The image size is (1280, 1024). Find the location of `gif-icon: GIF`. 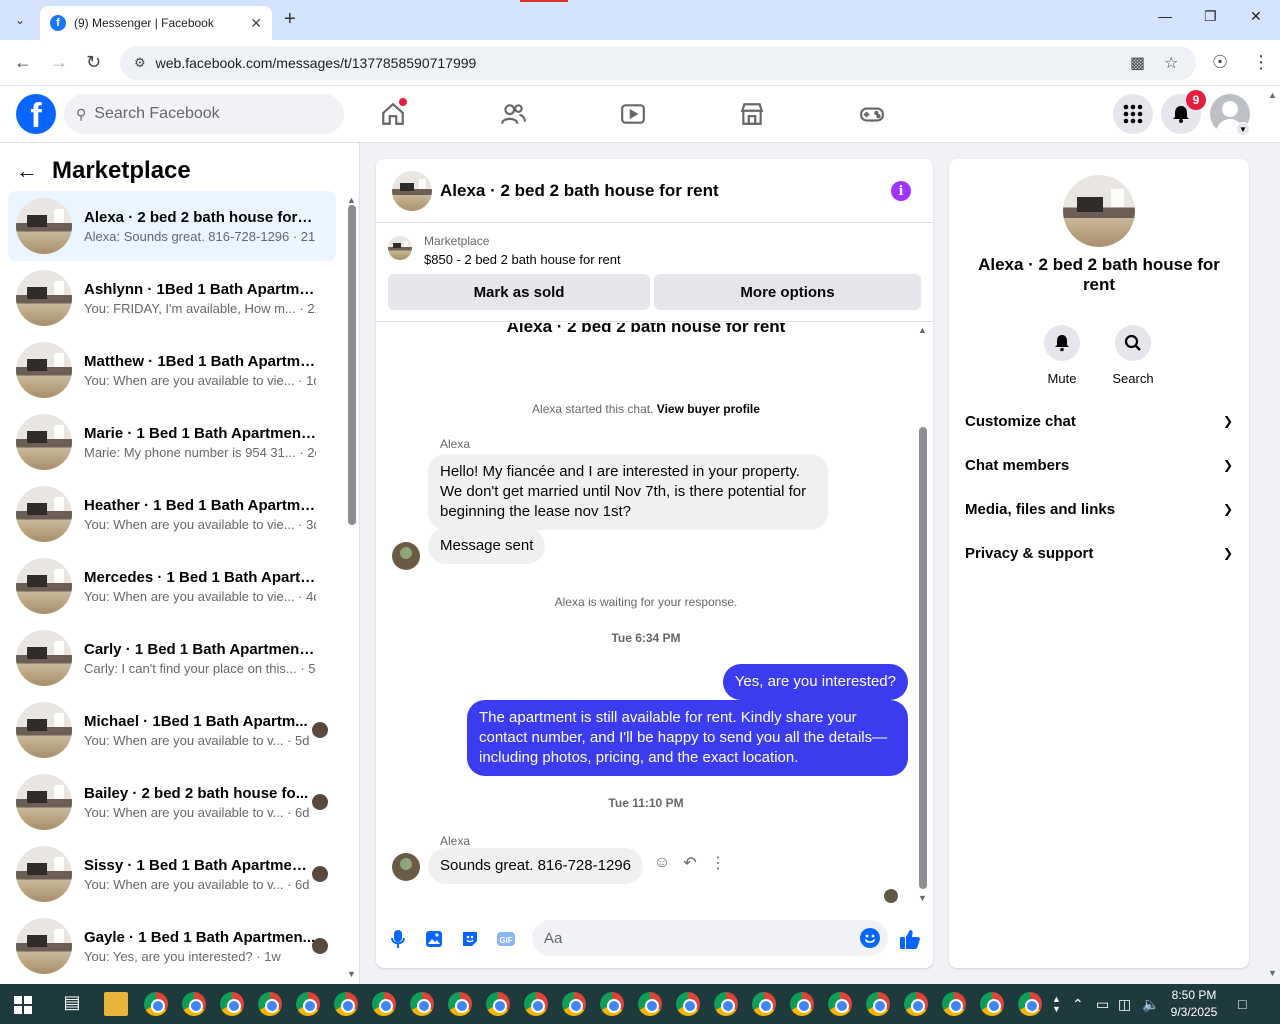

gif-icon: GIF is located at coordinates (506, 939).